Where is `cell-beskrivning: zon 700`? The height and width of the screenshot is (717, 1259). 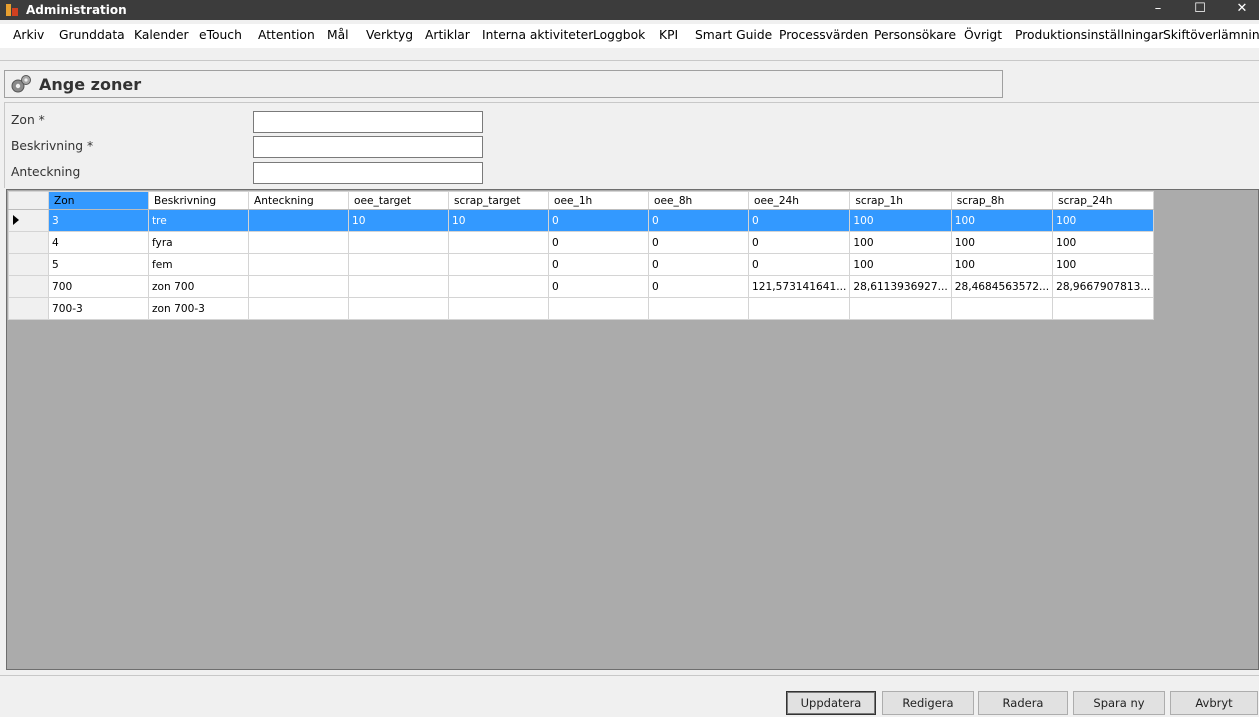
cell-beskrivning: zon 700 is located at coordinates (198, 286).